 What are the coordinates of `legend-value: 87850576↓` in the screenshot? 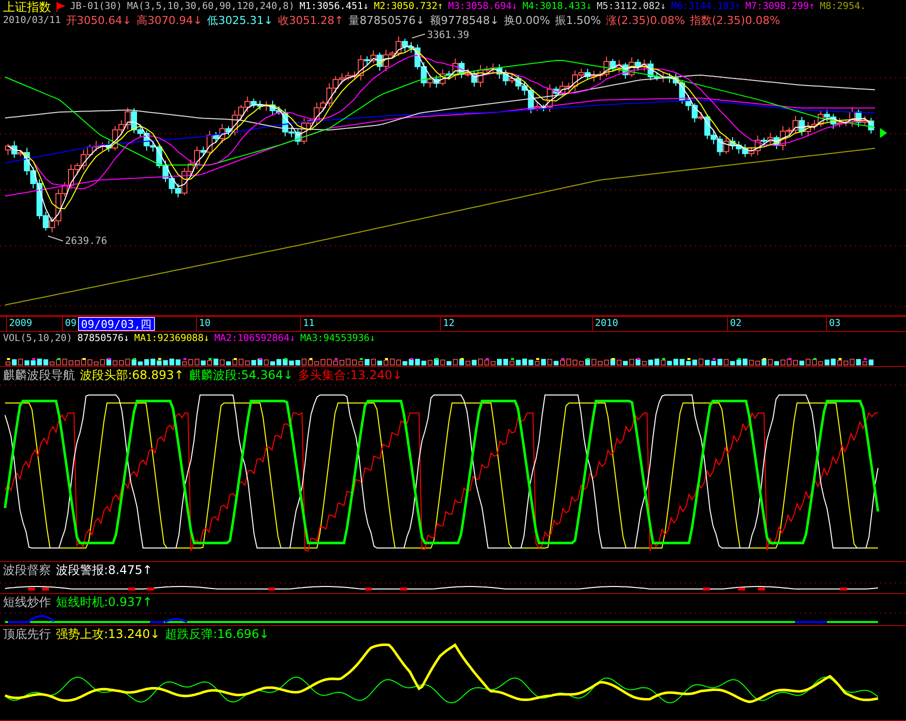 It's located at (103, 339).